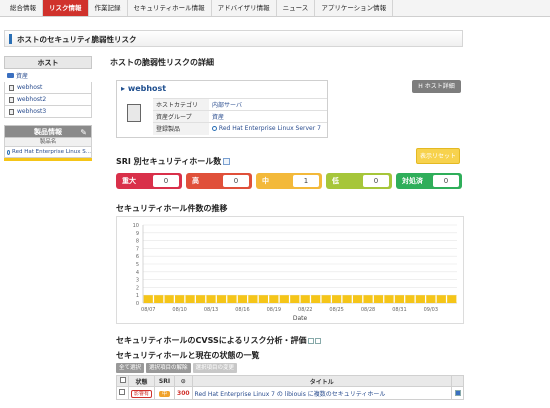  What do you see at coordinates (22, 76) in the screenshot?
I see `sidebar-group-label: 資産` at bounding box center [22, 76].